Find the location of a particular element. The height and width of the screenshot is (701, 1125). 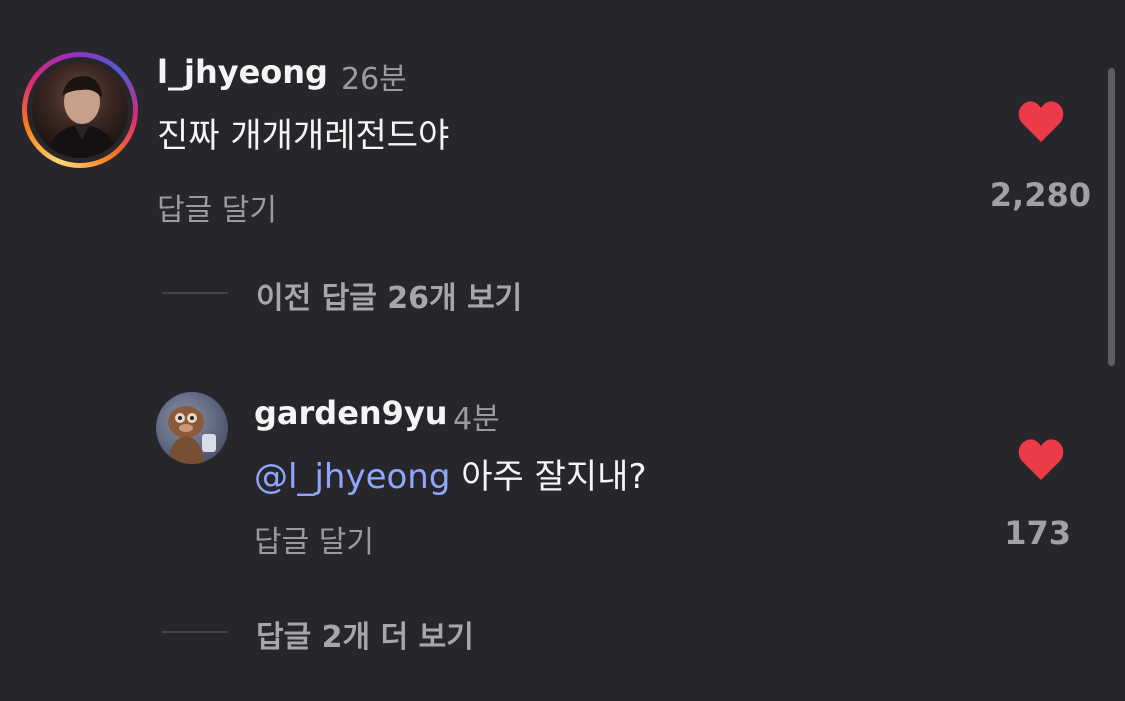

comment-username: l_jhyeong is located at coordinates (242, 72).